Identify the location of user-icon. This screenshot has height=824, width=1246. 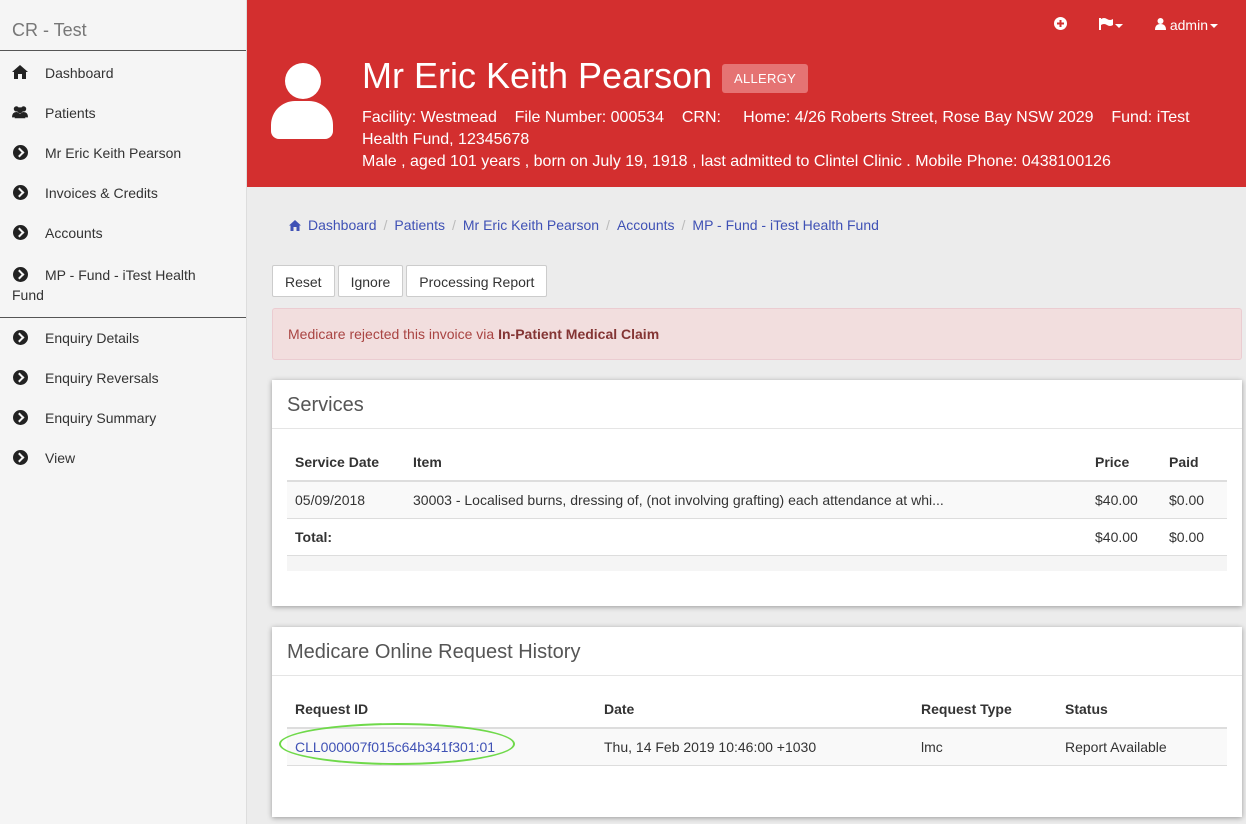
(1160, 24).